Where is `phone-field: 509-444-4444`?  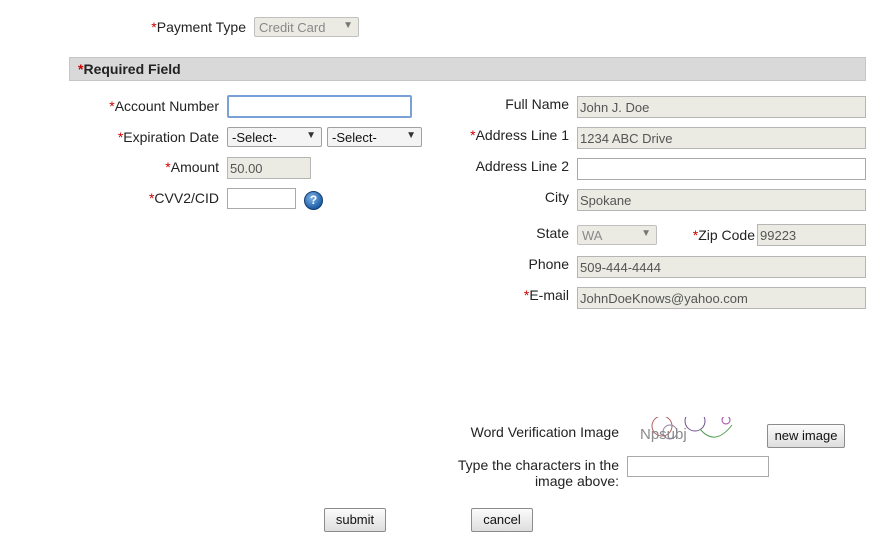 phone-field: 509-444-4444 is located at coordinates (721, 267).